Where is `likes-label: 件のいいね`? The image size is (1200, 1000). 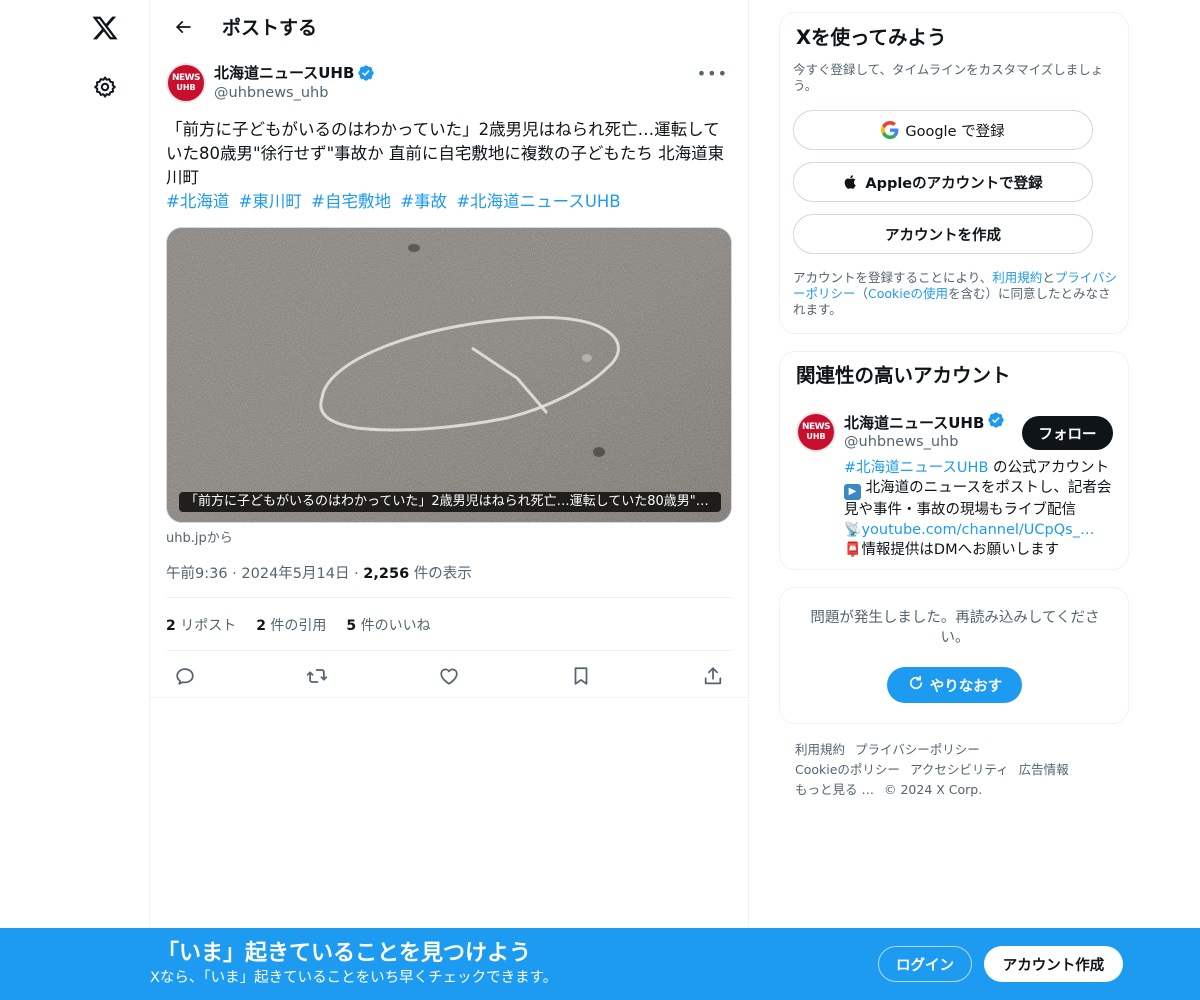
likes-label: 件のいいね is located at coordinates (395, 626).